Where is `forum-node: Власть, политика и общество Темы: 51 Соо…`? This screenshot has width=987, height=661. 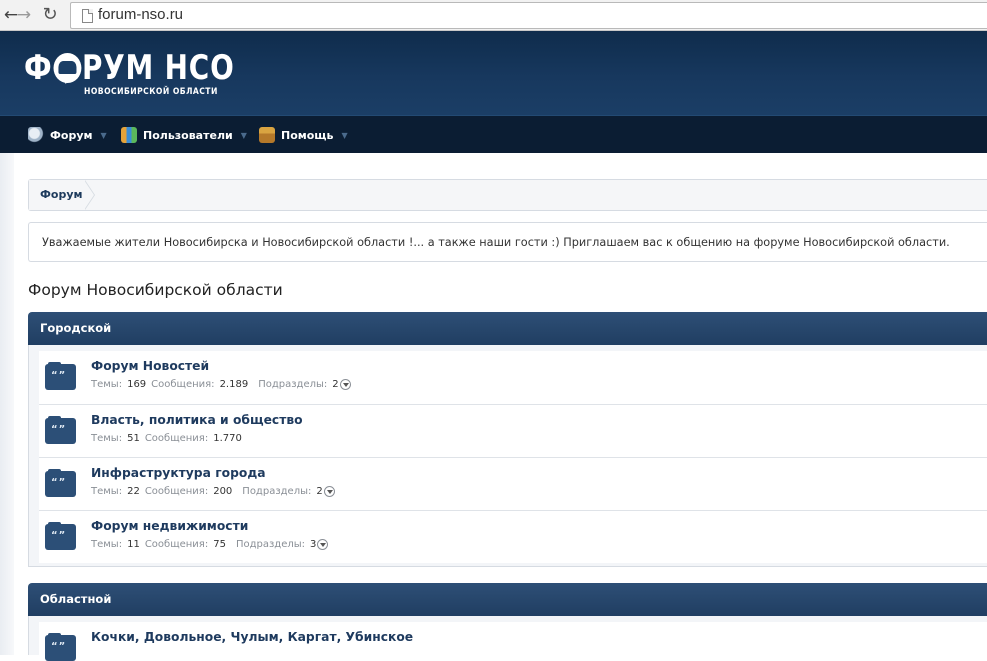 forum-node: Власть, политика и общество Темы: 51 Соо… is located at coordinates (513, 430).